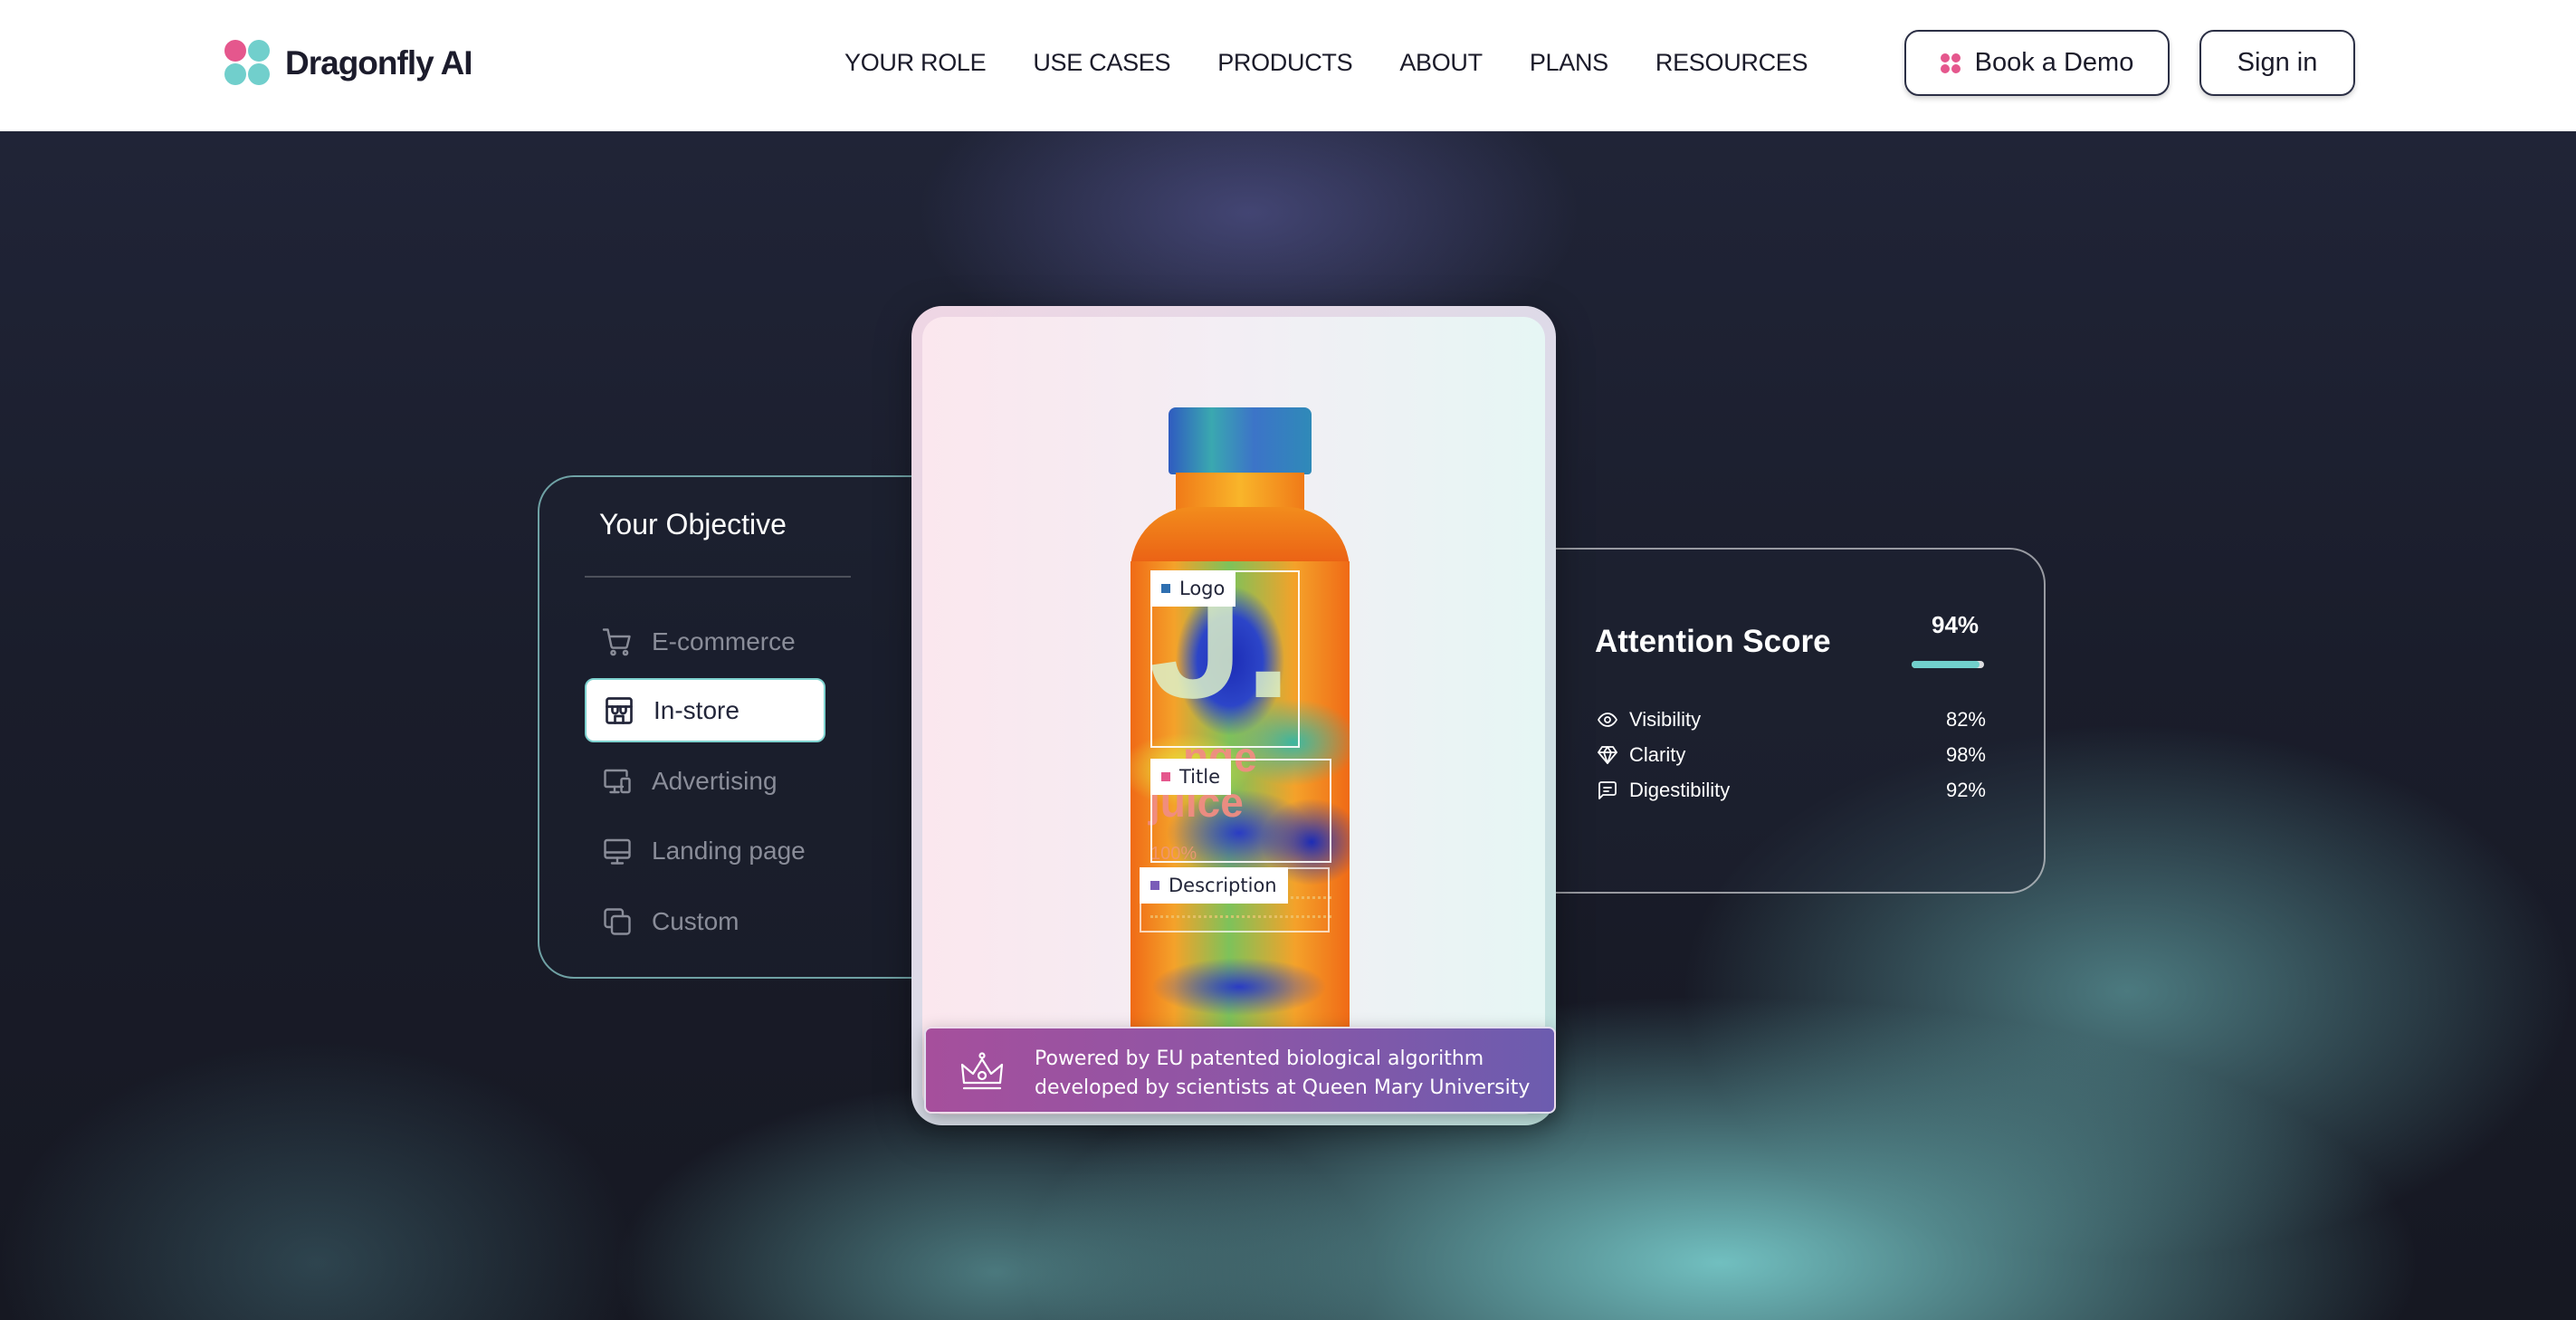  I want to click on metric-value: 98%, so click(1965, 754).